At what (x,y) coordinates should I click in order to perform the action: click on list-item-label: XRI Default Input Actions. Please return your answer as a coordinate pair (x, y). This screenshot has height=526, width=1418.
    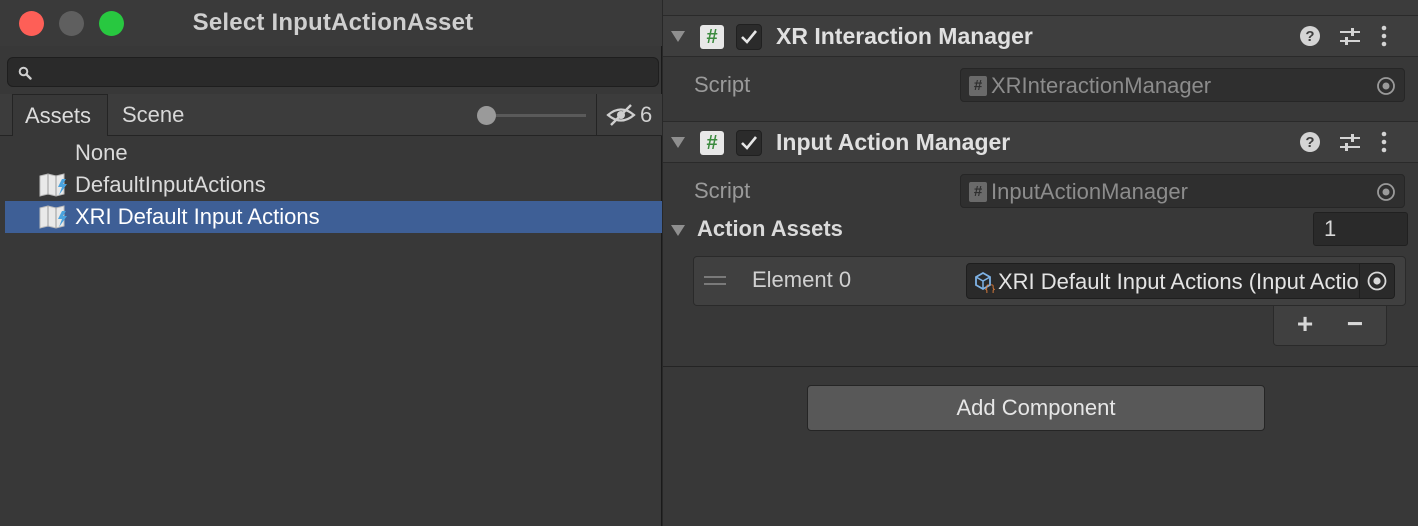
    Looking at the image, I should click on (197, 216).